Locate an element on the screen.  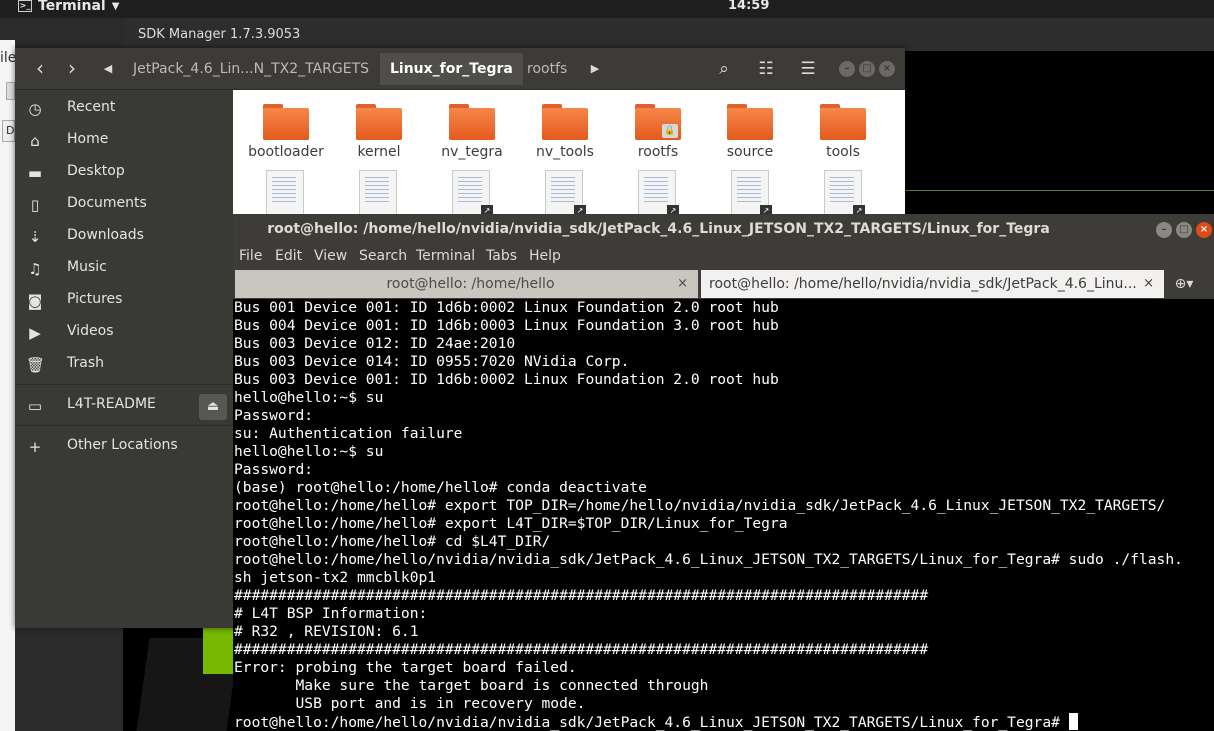
list-view-icon: ☷ is located at coordinates (766, 69).